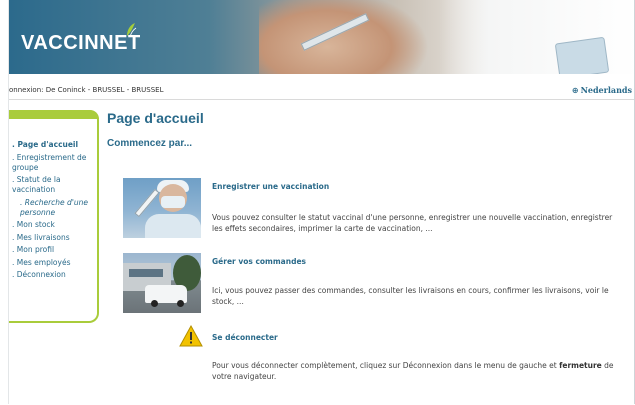 This screenshot has width=635, height=405. What do you see at coordinates (575, 90) in the screenshot?
I see `globe-icon: ⊕` at bounding box center [575, 90].